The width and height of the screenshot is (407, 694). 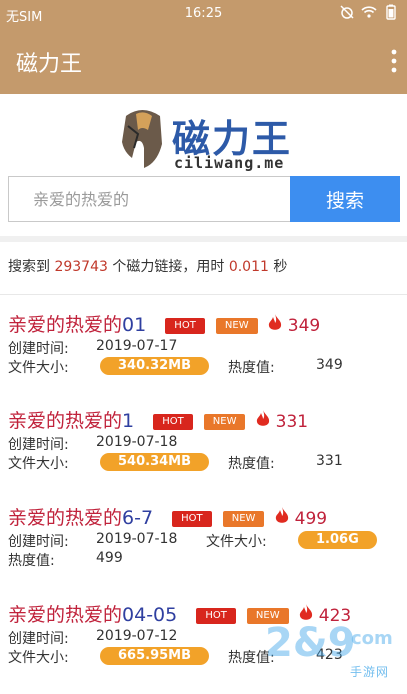 What do you see at coordinates (369, 672) in the screenshot?
I see `watermark-text: 手游网` at bounding box center [369, 672].